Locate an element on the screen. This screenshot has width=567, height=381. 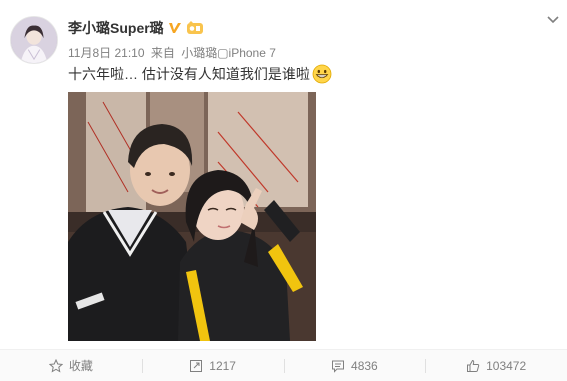
repost-icon is located at coordinates (196, 365).